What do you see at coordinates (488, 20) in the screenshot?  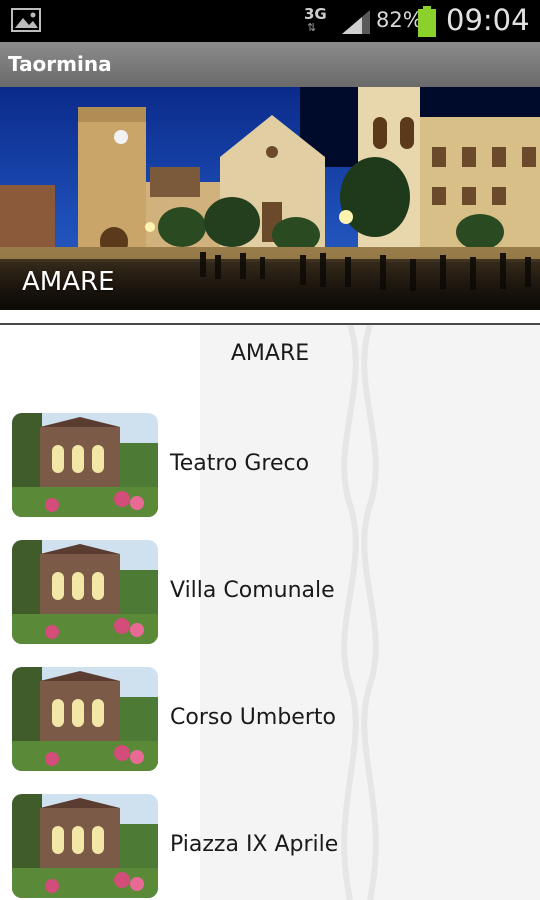 I see `clock: 09:04` at bounding box center [488, 20].